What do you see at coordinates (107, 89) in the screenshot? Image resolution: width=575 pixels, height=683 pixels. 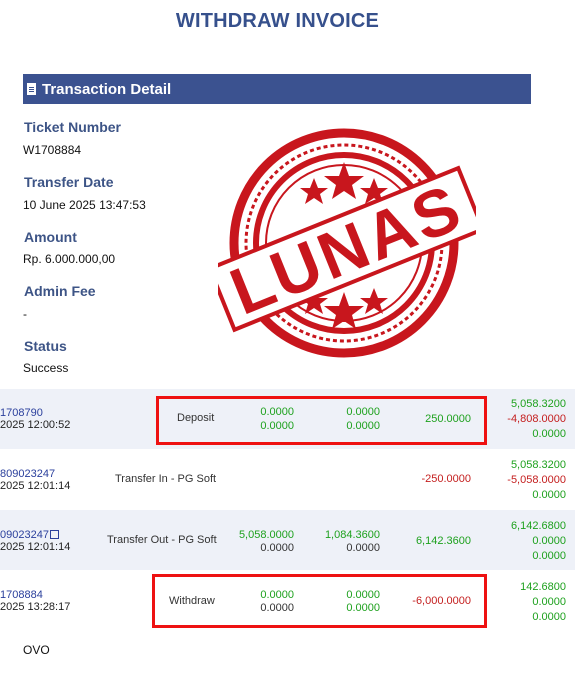 I see `section-title: Transaction Detail` at bounding box center [107, 89].